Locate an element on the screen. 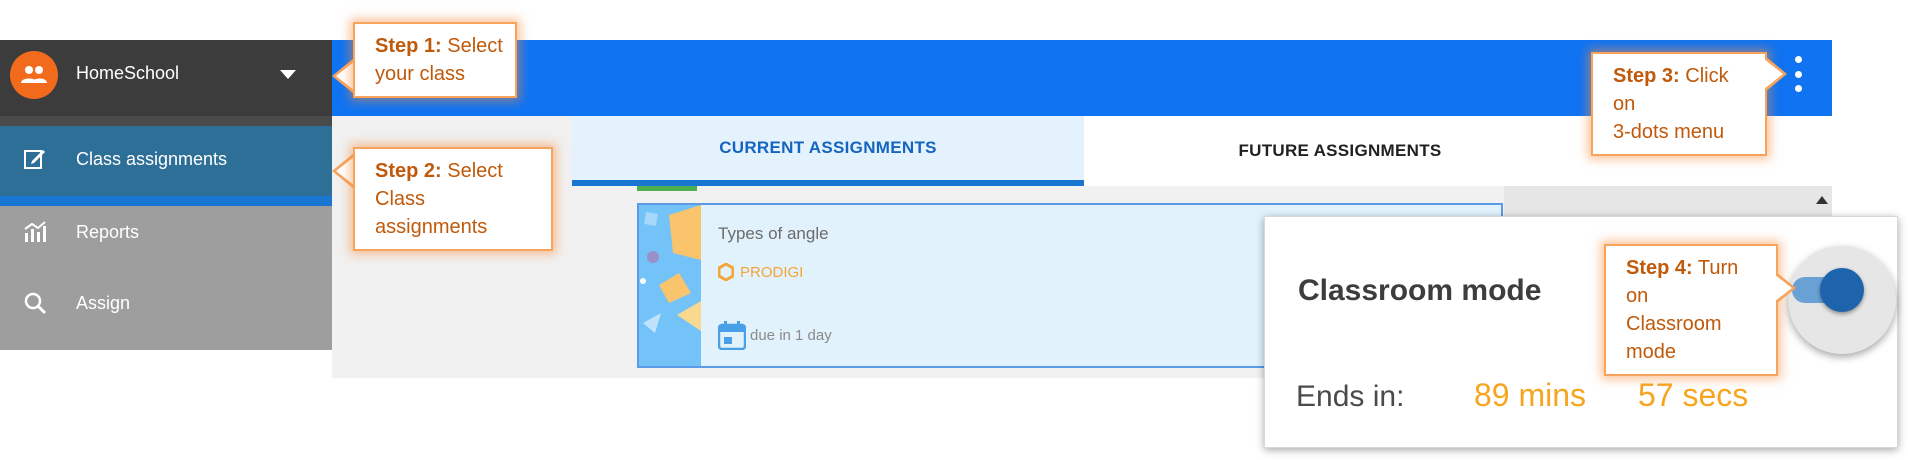 The image size is (1908, 460). sidebar-item-label: Reports is located at coordinates (108, 231).